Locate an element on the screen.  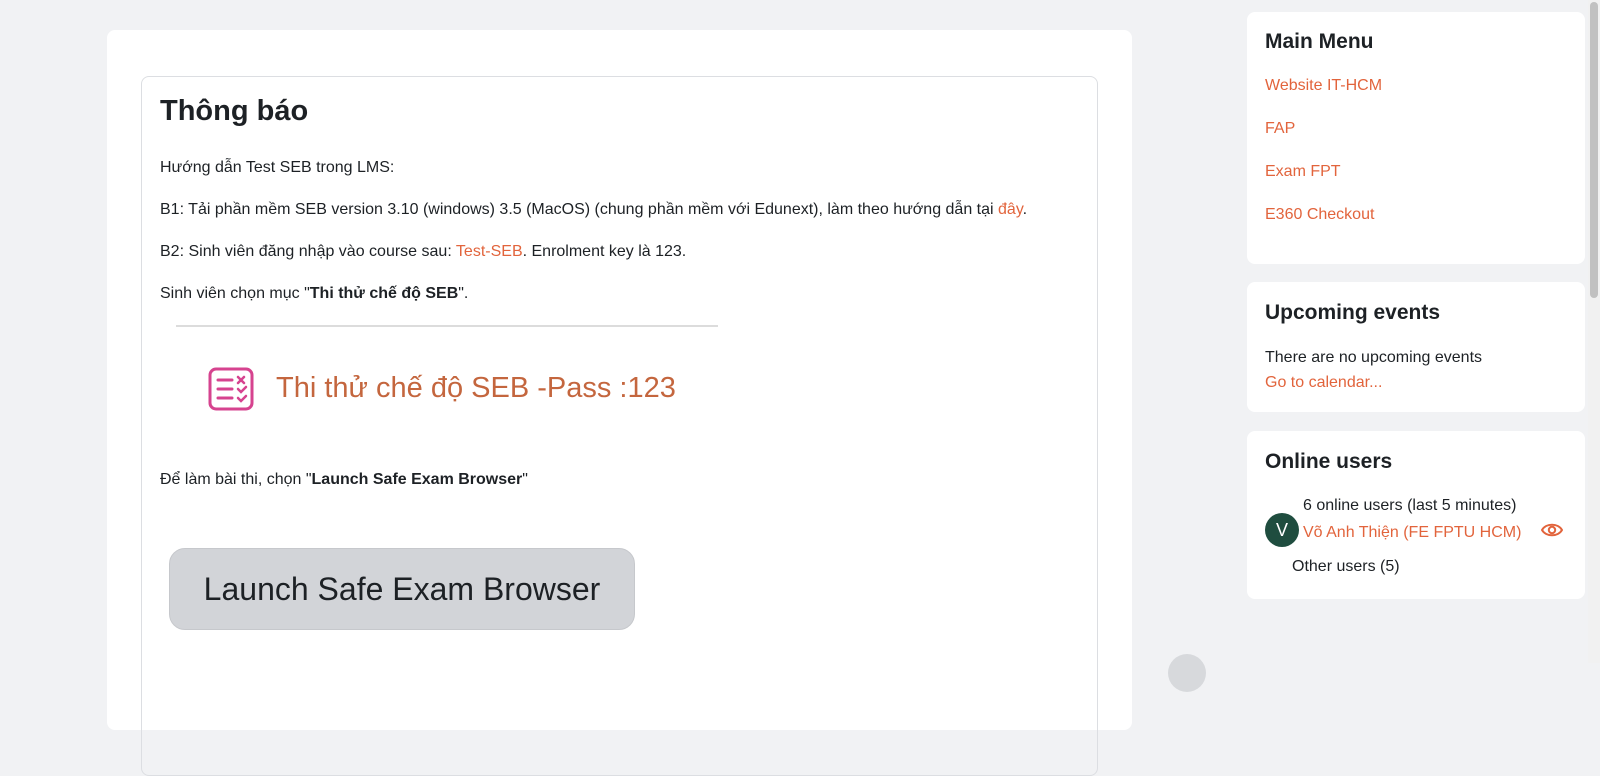
eye-icon is located at coordinates (1552, 530).